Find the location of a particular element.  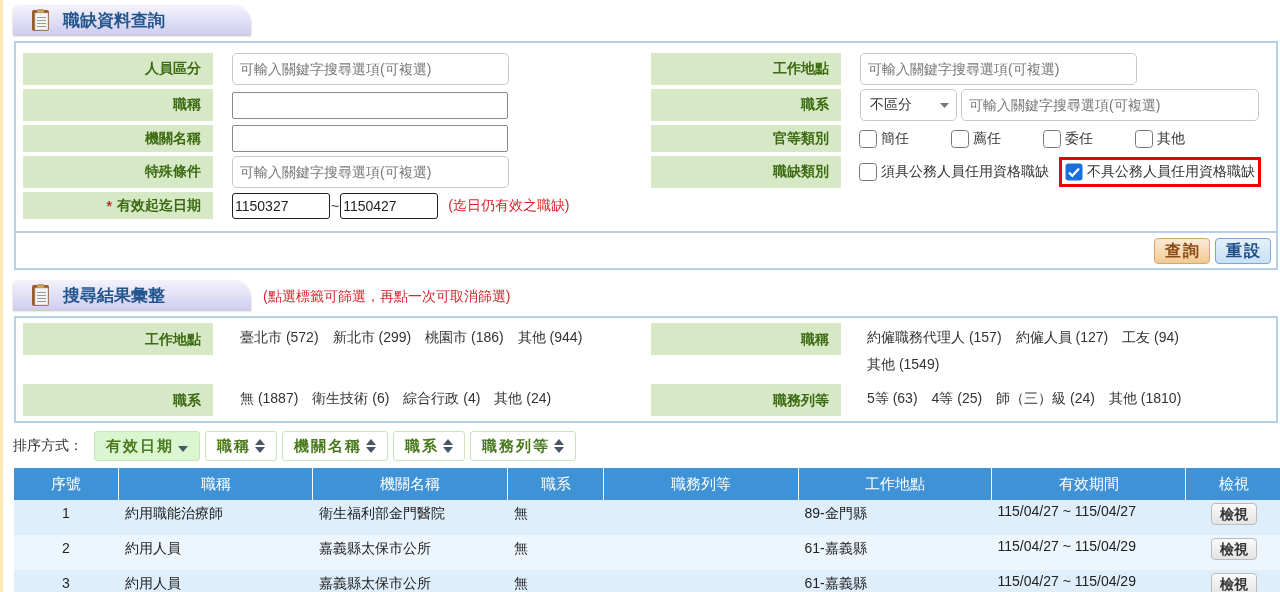

field-label: 職務列等 is located at coordinates (746, 400).